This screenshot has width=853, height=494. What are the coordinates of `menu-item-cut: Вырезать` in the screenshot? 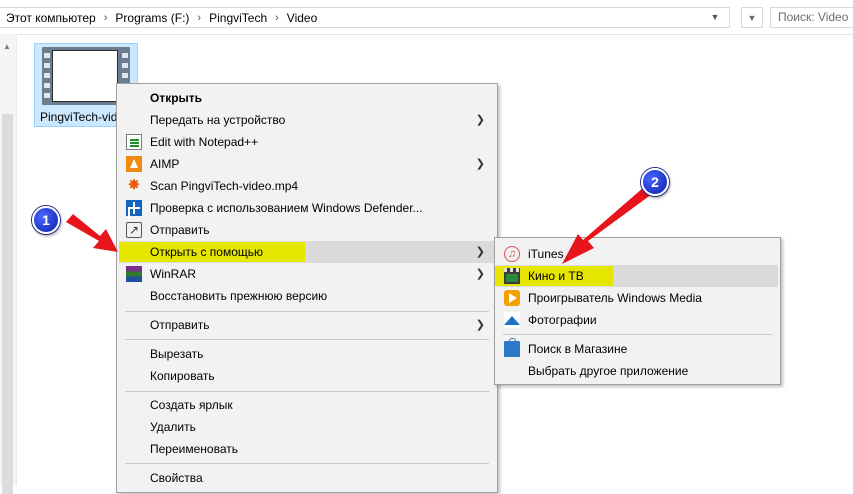 It's located at (307, 354).